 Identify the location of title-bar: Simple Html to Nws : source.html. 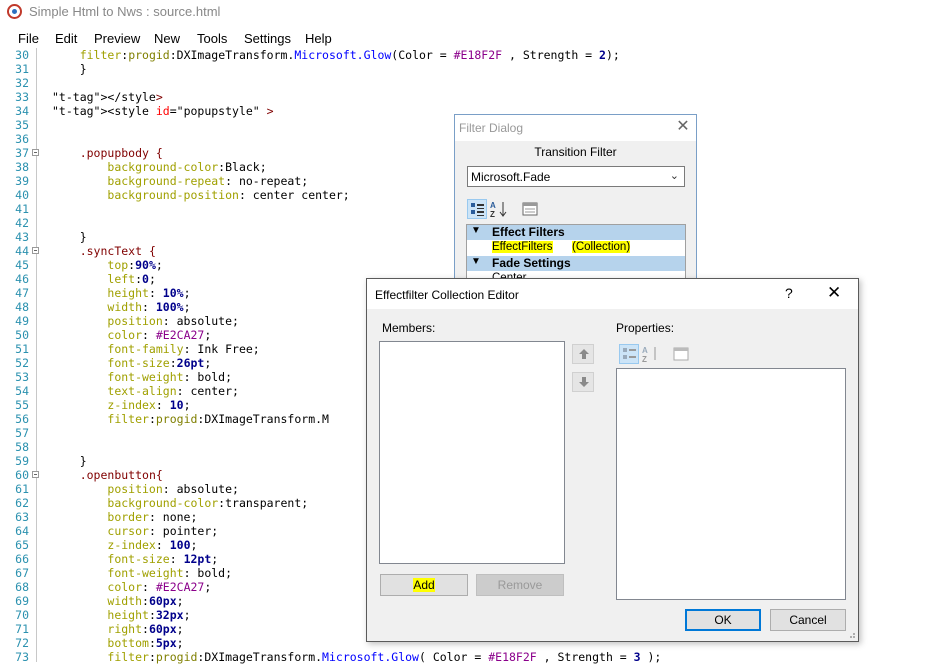
(476, 13).